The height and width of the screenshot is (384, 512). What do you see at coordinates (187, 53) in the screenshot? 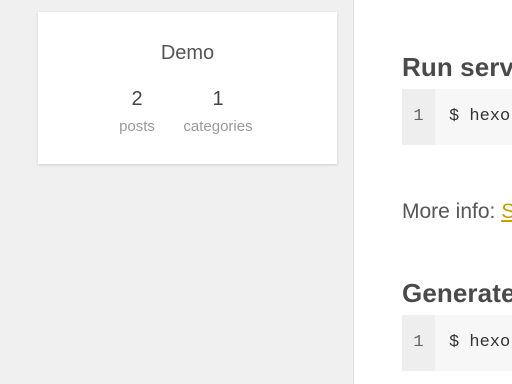
I see `profile-name: Demo` at bounding box center [187, 53].